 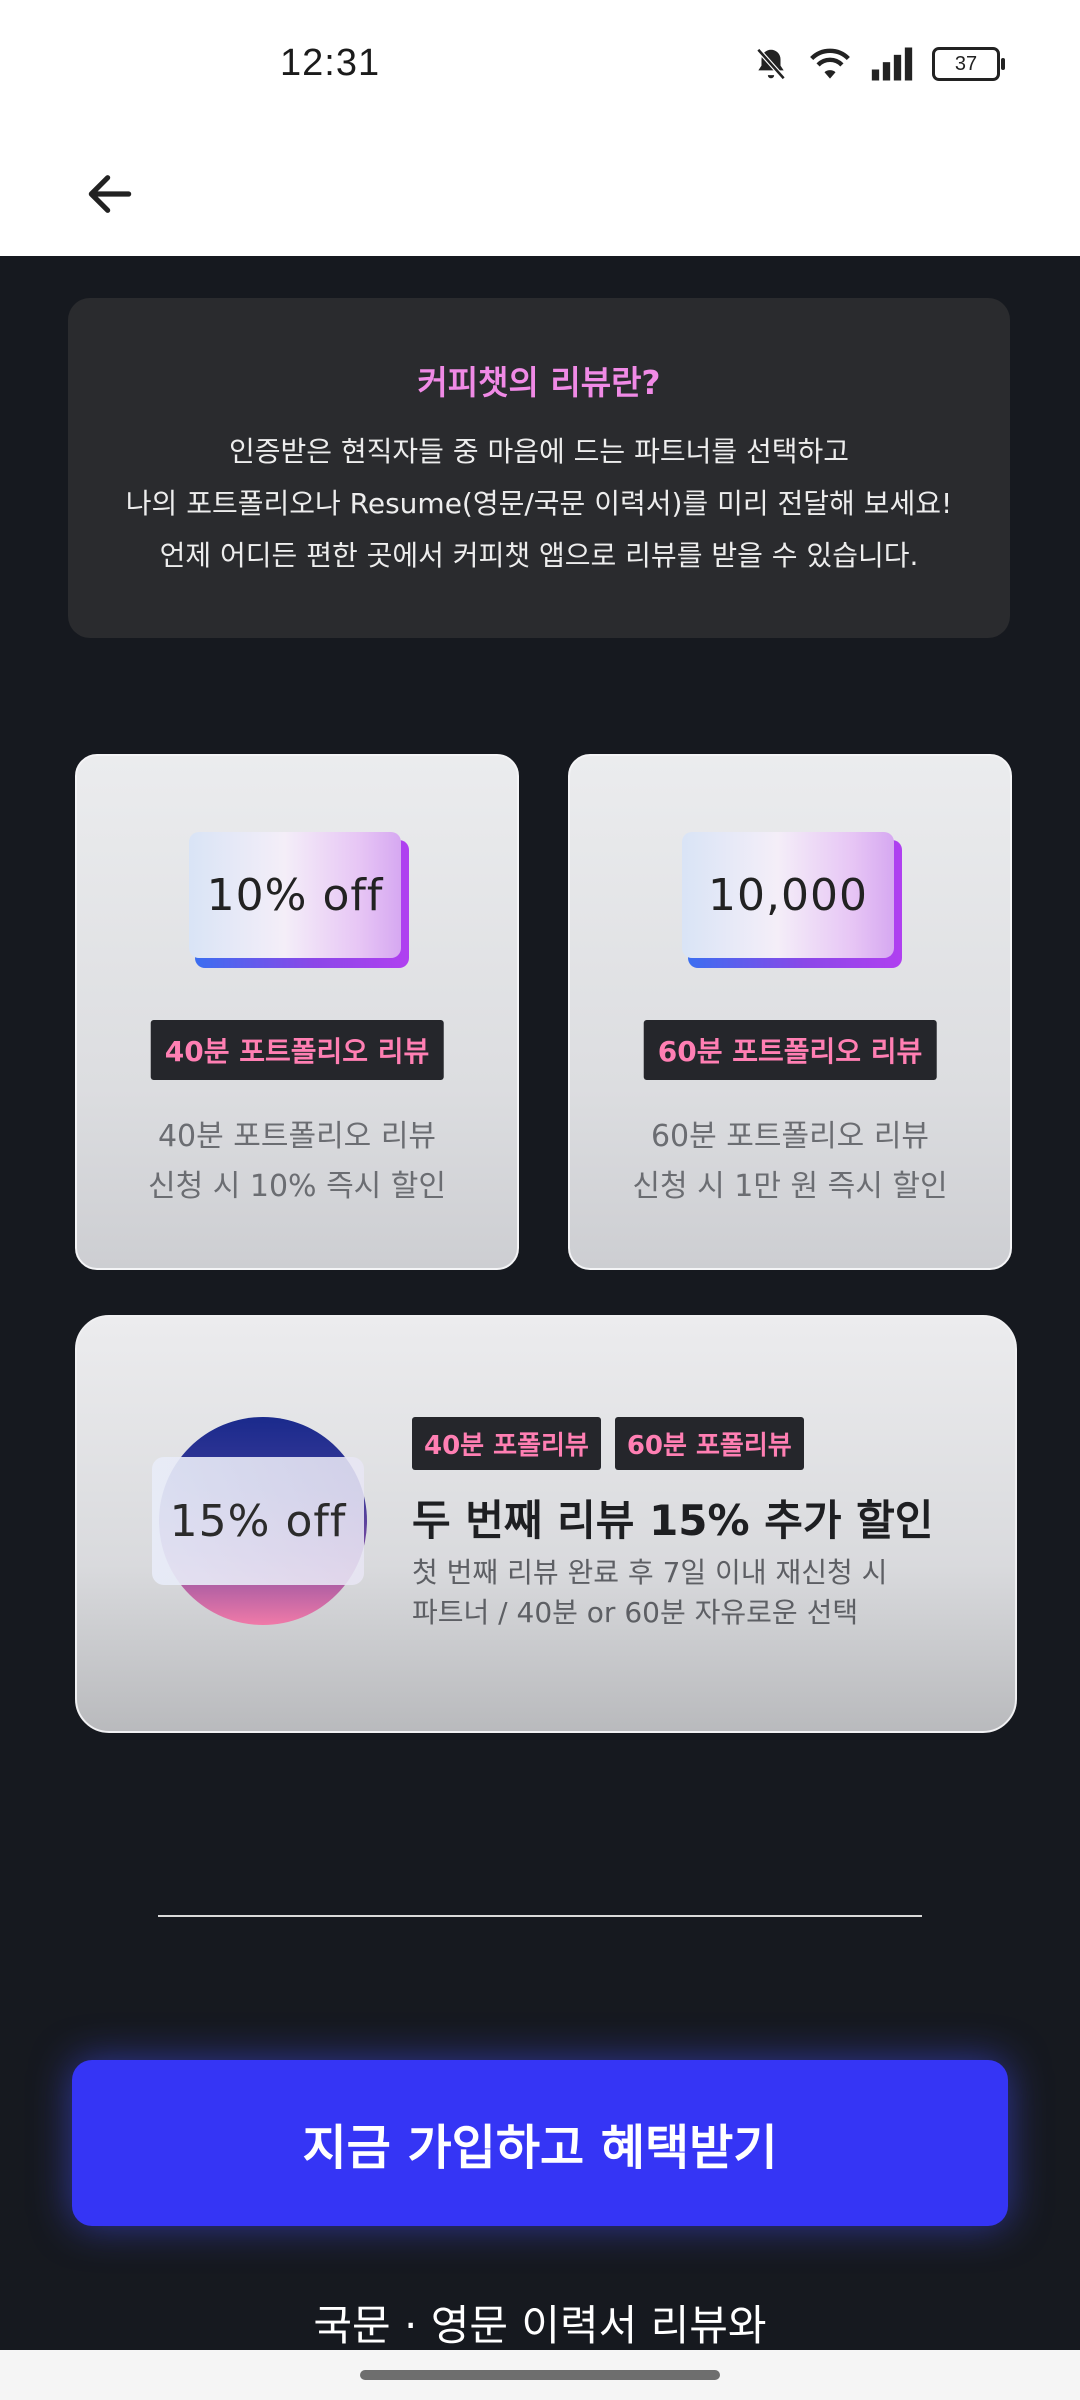 I want to click on divider, so click(x=540, y=1916).